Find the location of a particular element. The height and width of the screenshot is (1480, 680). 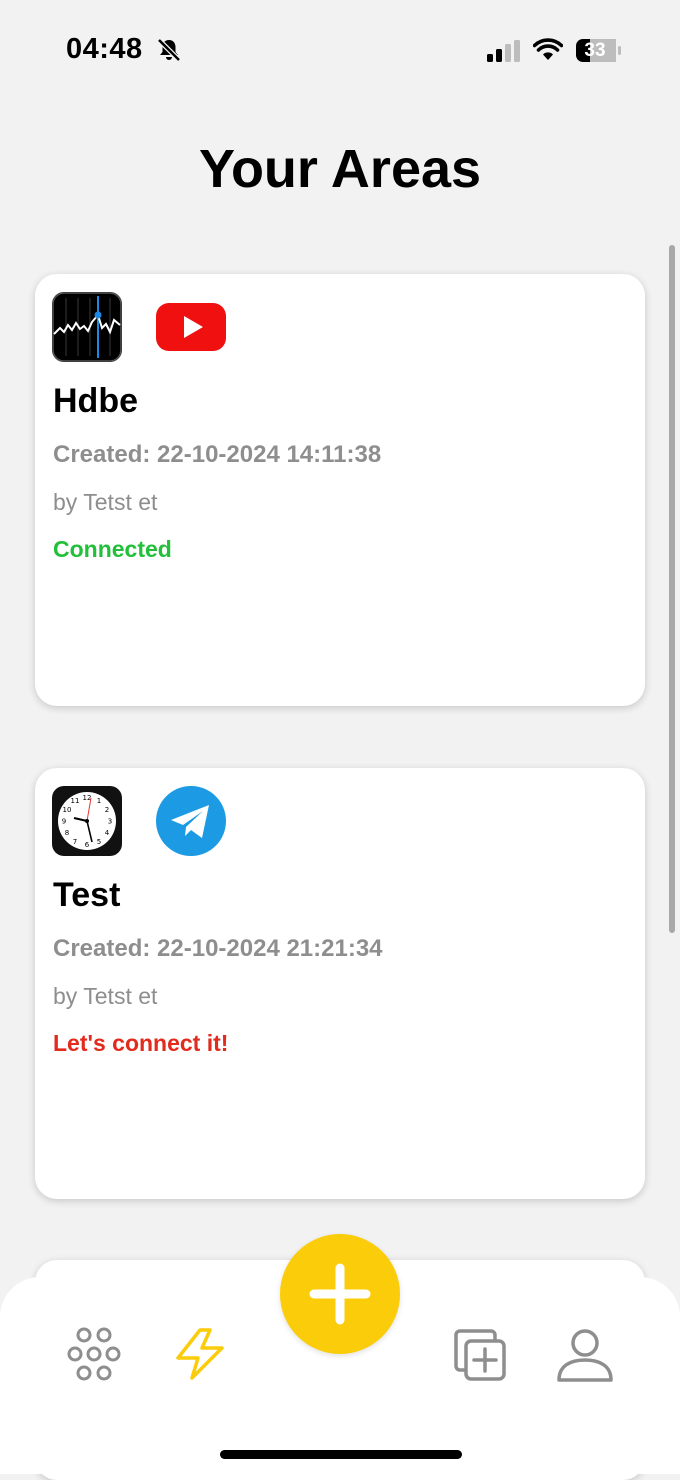

area-title: Test is located at coordinates (87, 895).